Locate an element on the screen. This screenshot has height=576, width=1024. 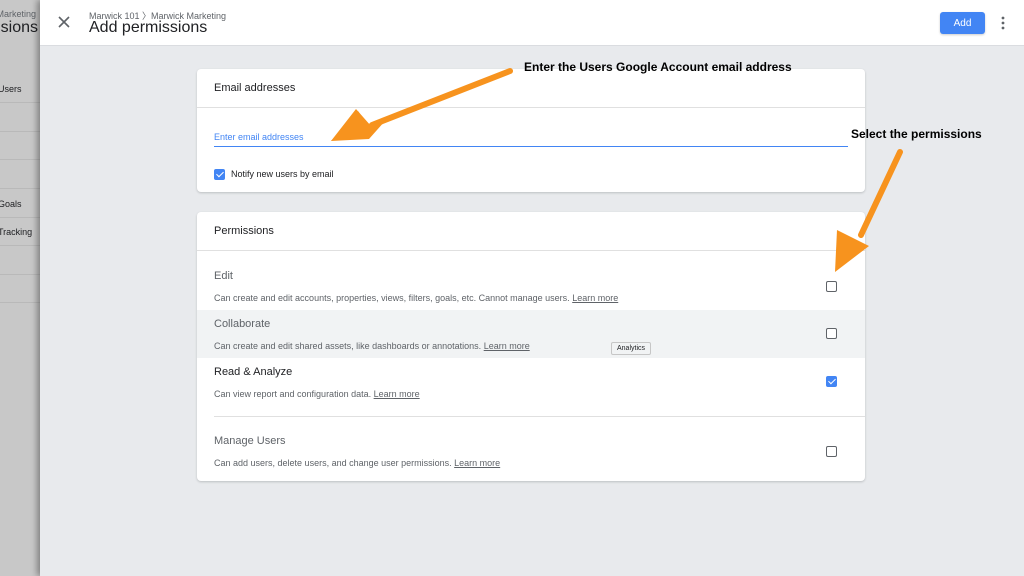
permission-name: Read & Analyze is located at coordinates (253, 372).